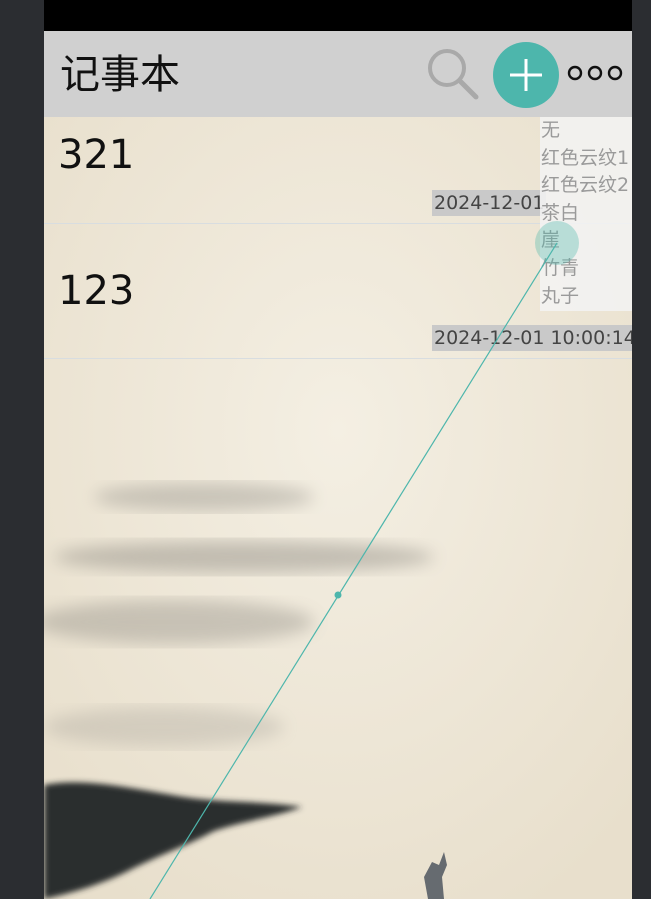  What do you see at coordinates (22, 449) in the screenshot?
I see `window-left-edge` at bounding box center [22, 449].